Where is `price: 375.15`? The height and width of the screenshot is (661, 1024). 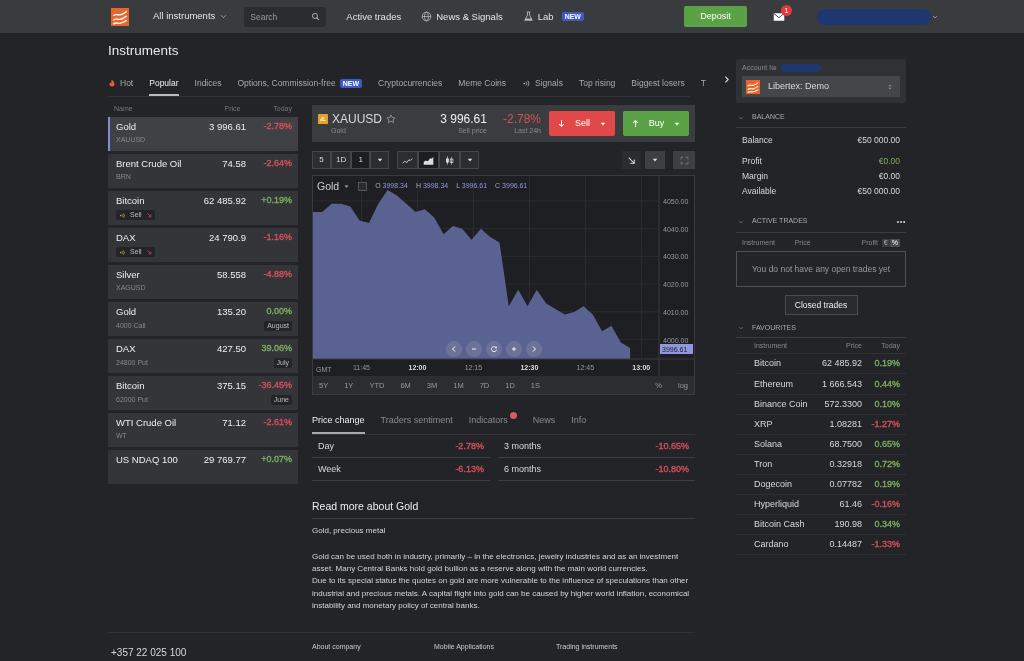 price: 375.15 is located at coordinates (231, 385).